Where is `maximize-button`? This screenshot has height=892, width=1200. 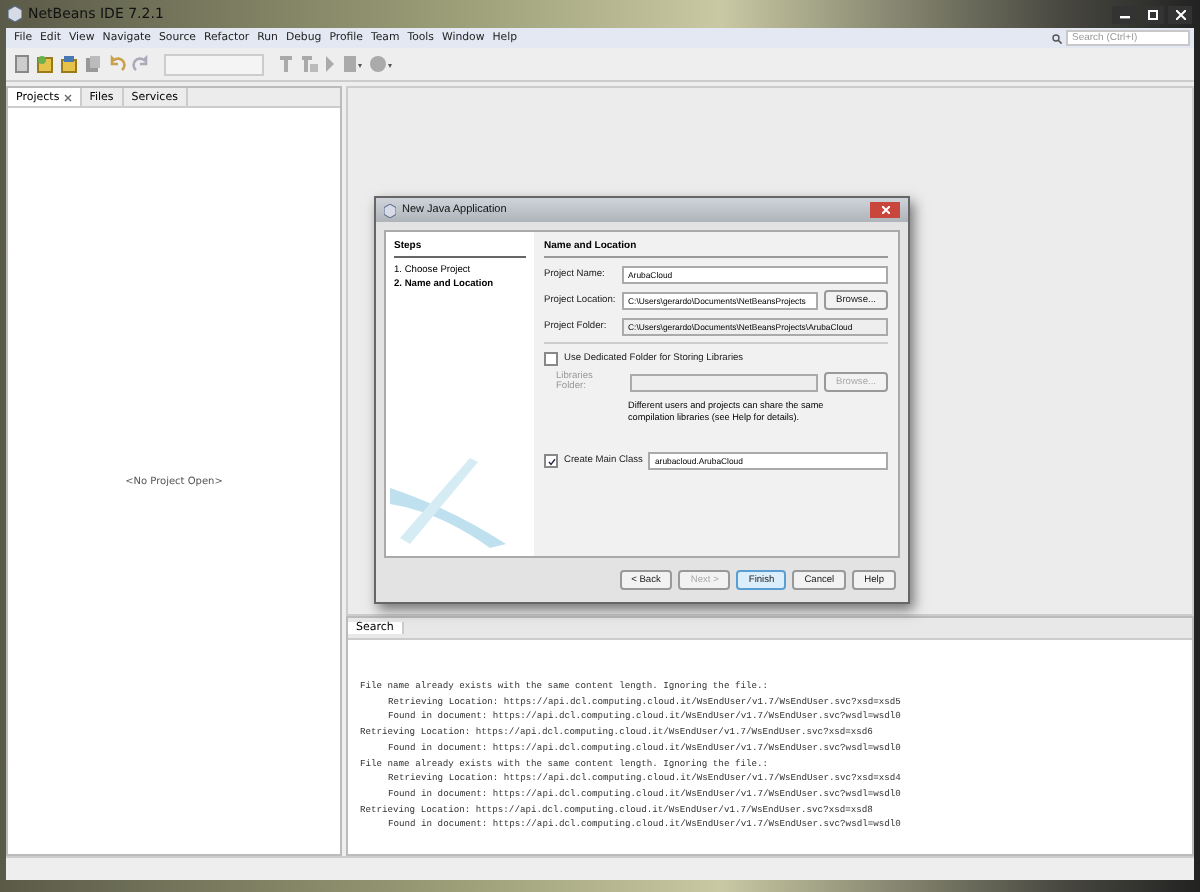 maximize-button is located at coordinates (1152, 14).